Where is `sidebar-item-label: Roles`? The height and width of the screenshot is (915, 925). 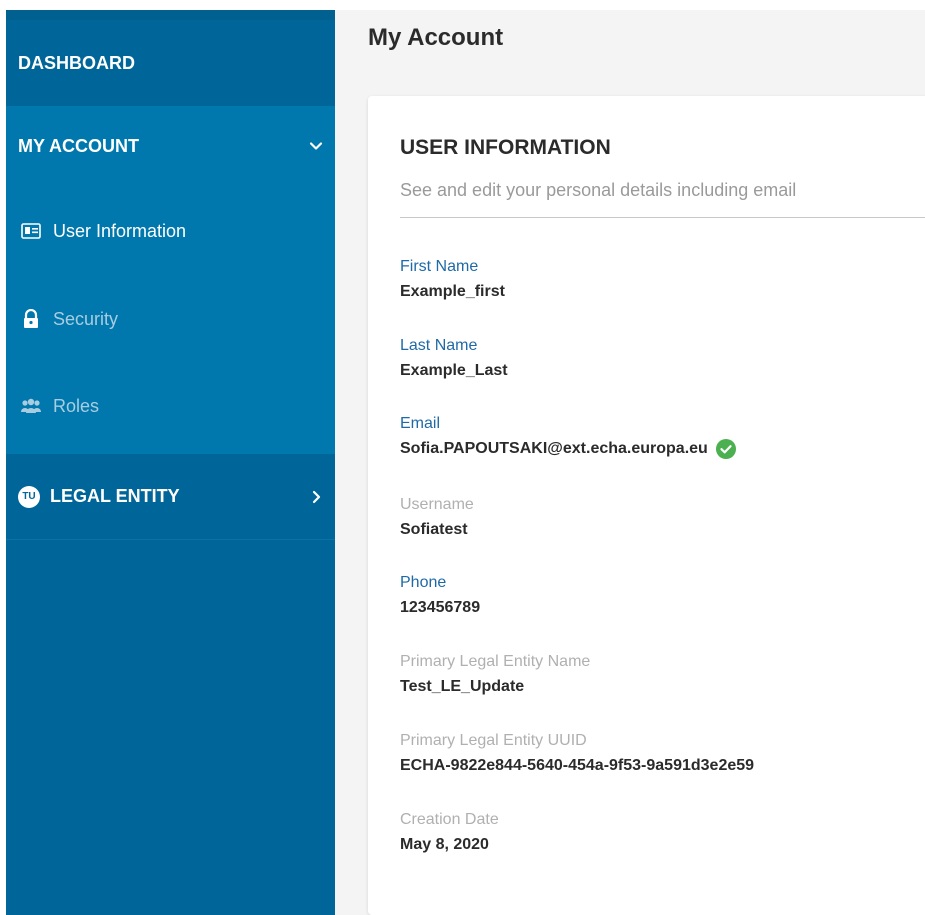 sidebar-item-label: Roles is located at coordinates (76, 405).